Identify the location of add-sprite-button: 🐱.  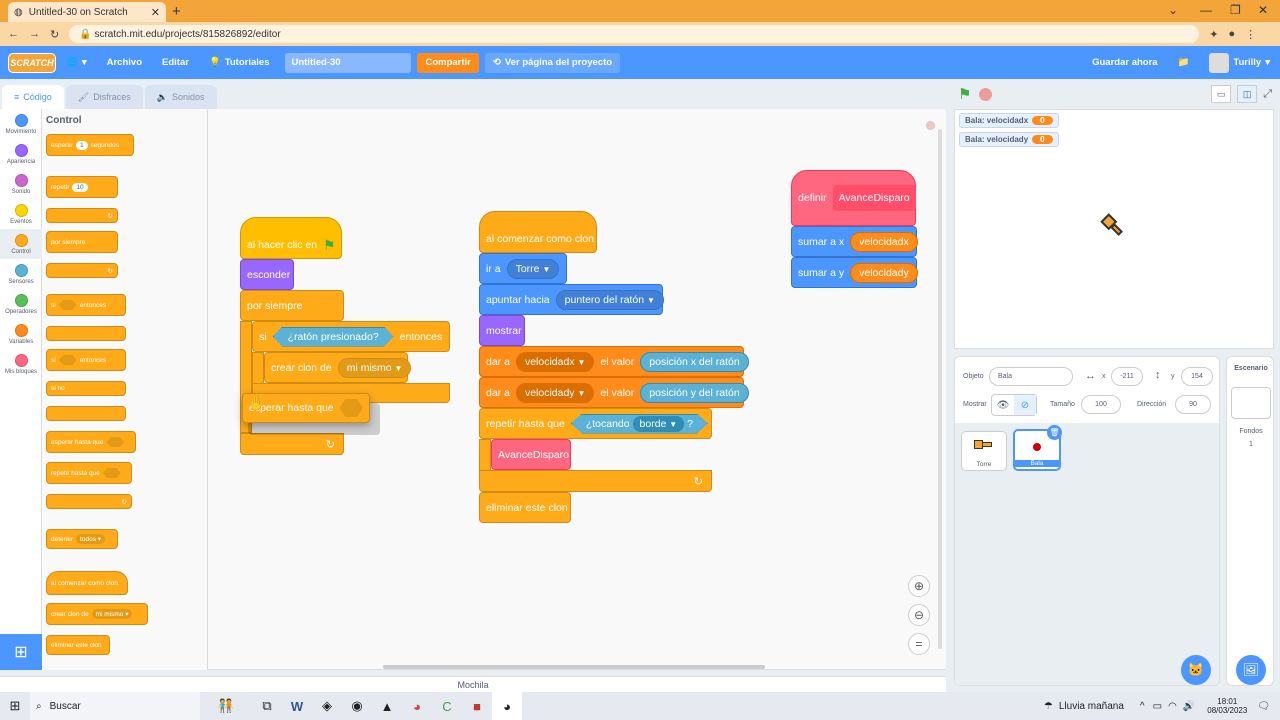
(1196, 670).